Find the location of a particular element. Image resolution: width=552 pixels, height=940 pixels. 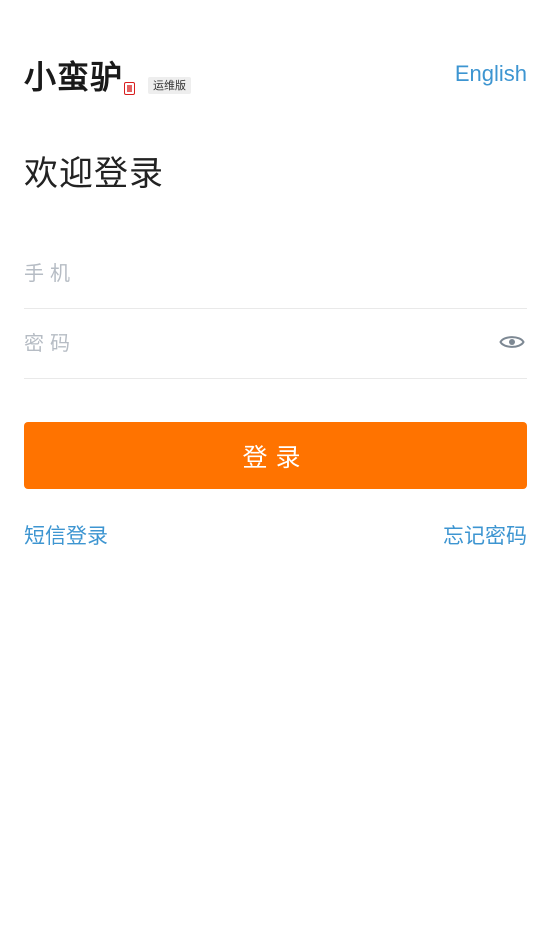

seal-icon is located at coordinates (130, 88).